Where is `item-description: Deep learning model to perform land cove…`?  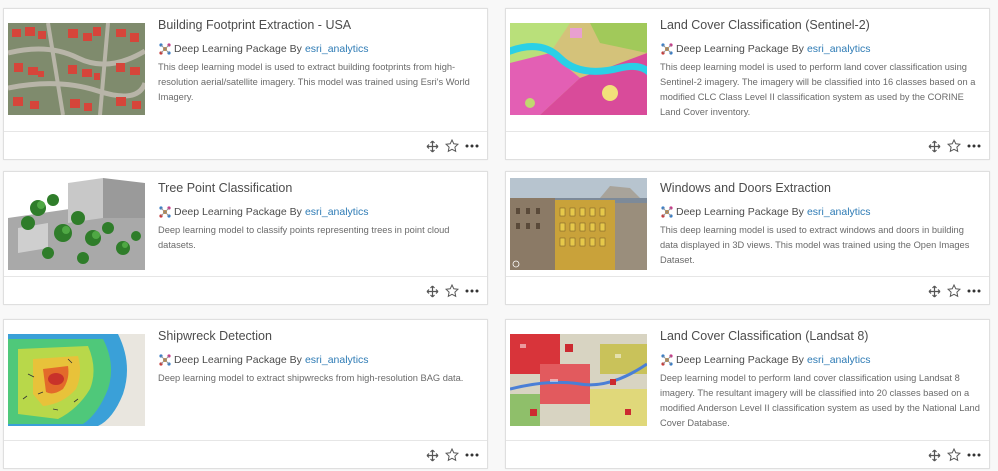
item-description: Deep learning model to perform land cove… is located at coordinates (820, 400).